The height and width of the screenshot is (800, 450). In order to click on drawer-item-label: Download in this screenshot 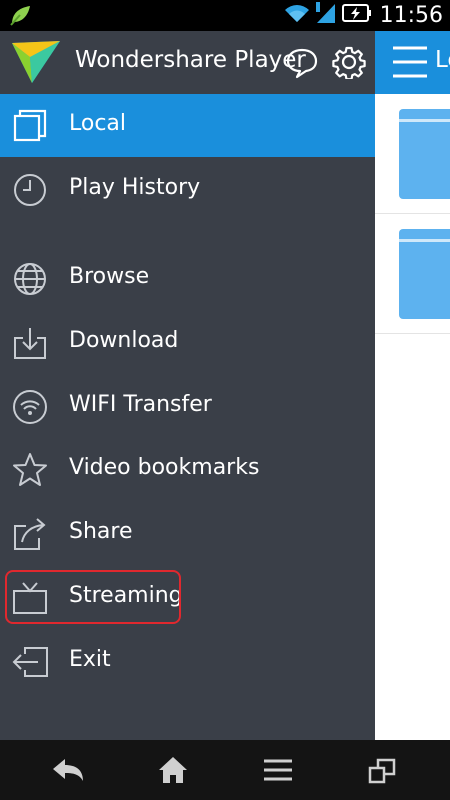, I will do `click(124, 340)`.